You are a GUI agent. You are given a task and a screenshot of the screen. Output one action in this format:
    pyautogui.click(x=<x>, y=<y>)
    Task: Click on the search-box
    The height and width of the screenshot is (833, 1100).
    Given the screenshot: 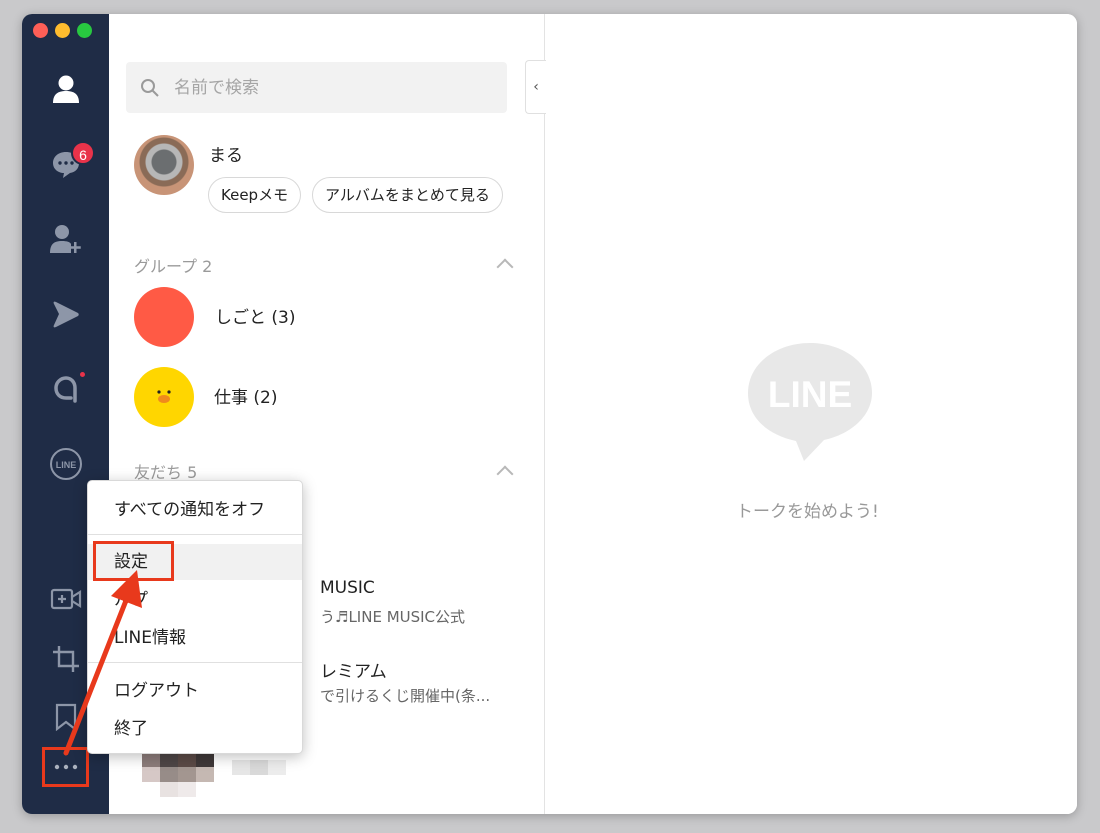 What is the action you would take?
    pyautogui.click(x=316, y=87)
    